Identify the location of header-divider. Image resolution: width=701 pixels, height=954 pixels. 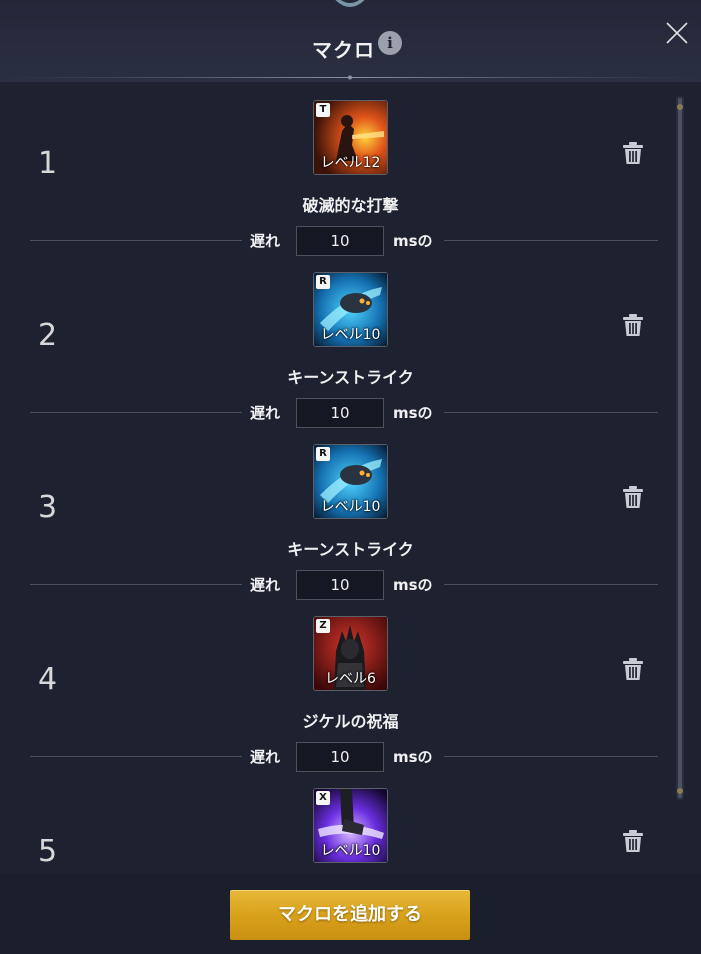
(350, 77).